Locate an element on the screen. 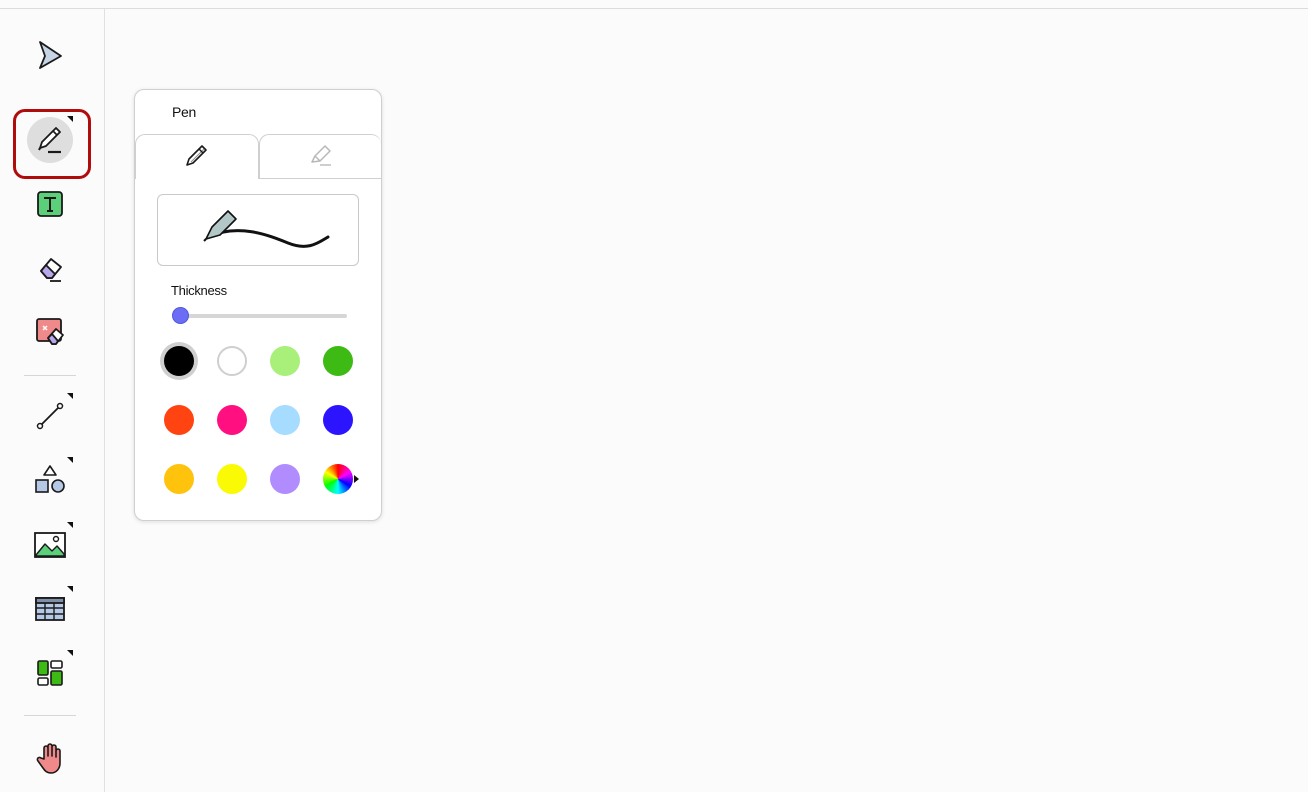  left-toolbar is located at coordinates (52, 400).